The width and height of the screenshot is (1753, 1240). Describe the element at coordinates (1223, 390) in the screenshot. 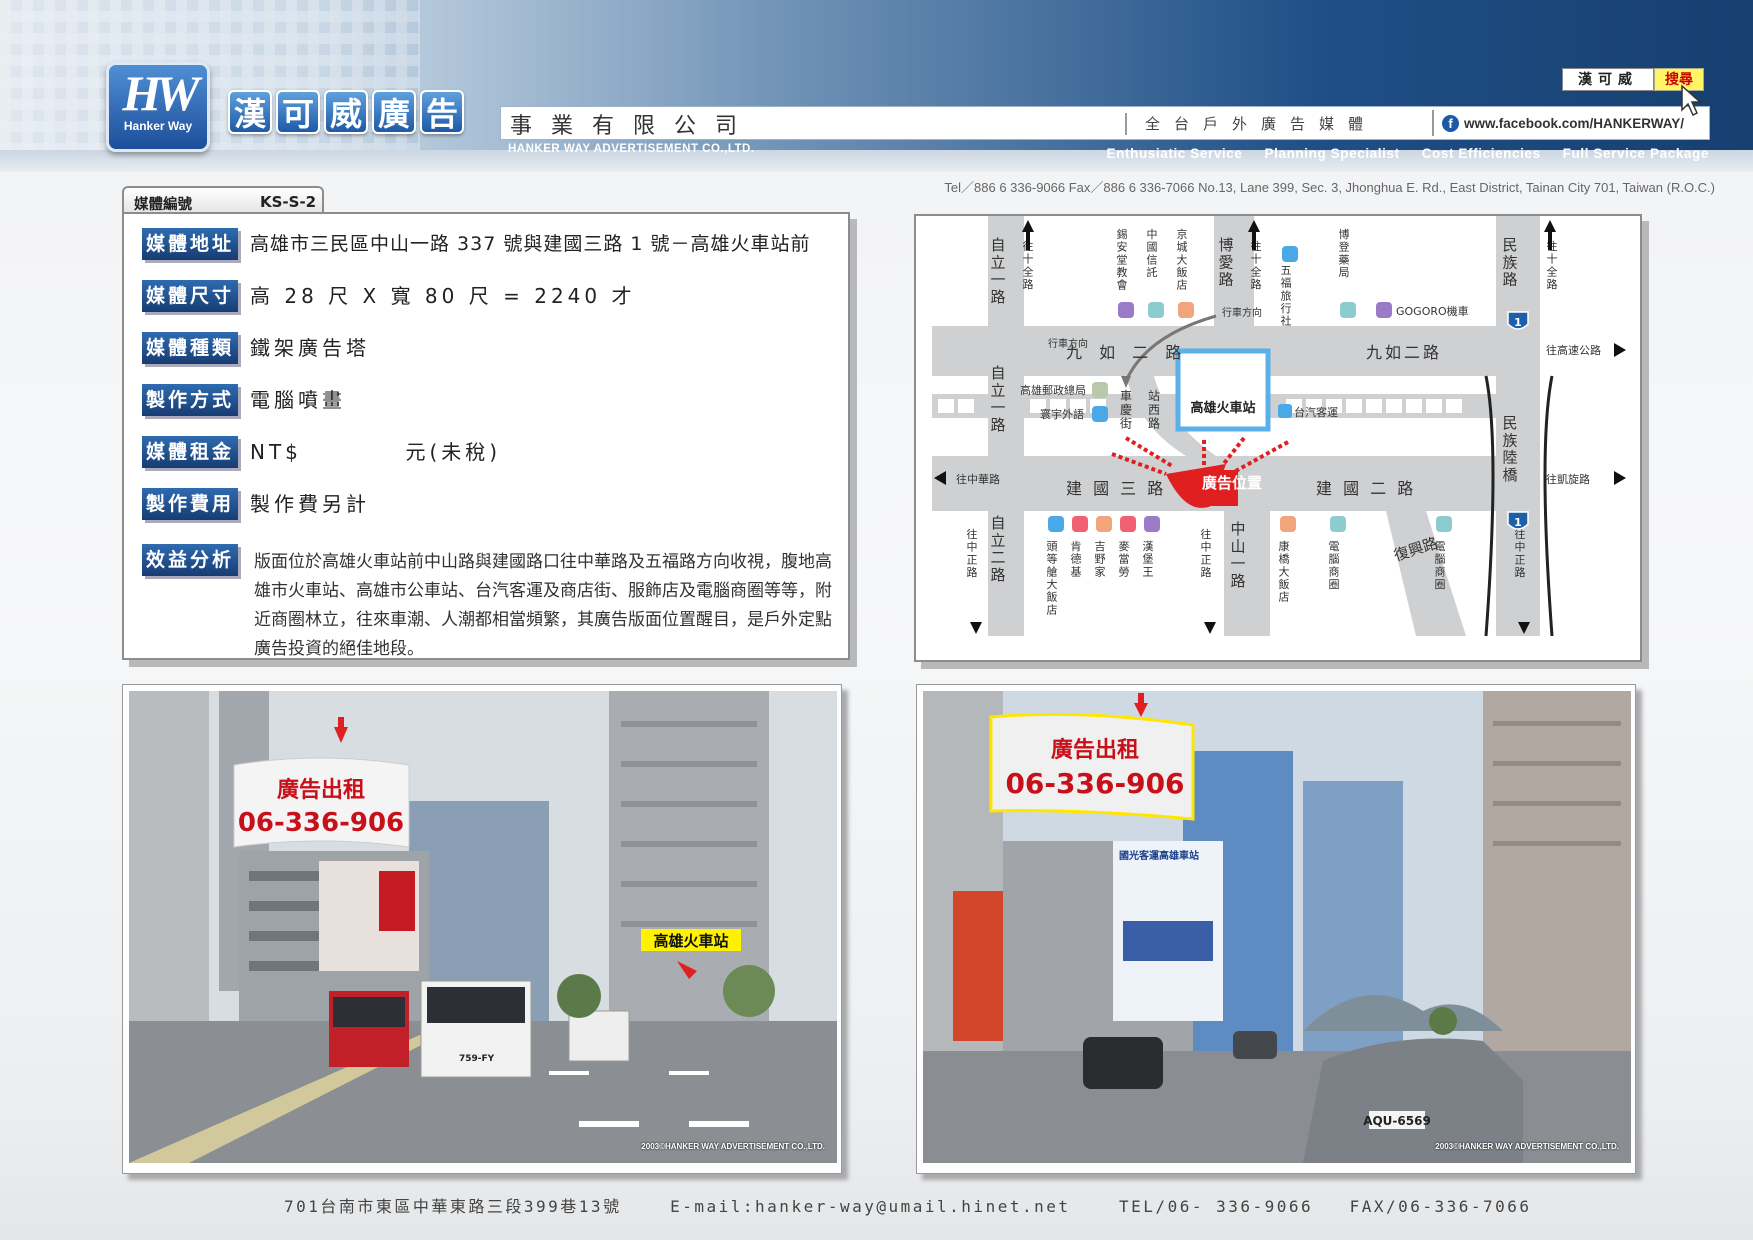

I see `station-building` at that location.